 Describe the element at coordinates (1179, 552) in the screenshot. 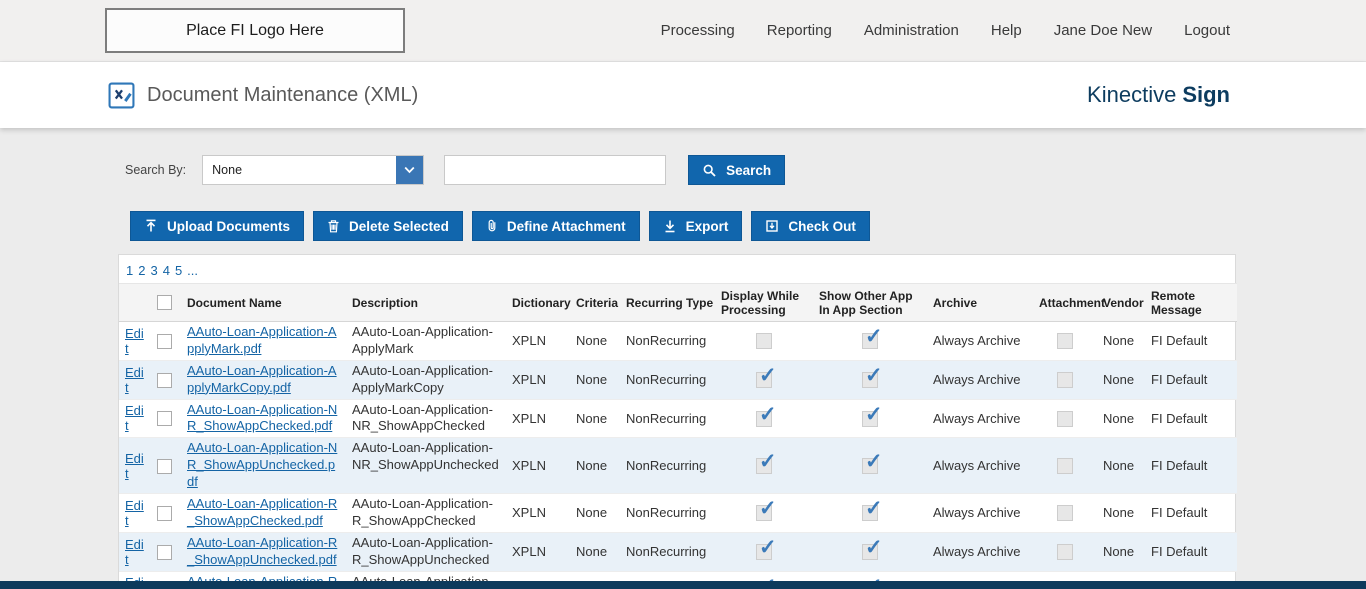

I see `remote-message-cell: FI Default` at that location.